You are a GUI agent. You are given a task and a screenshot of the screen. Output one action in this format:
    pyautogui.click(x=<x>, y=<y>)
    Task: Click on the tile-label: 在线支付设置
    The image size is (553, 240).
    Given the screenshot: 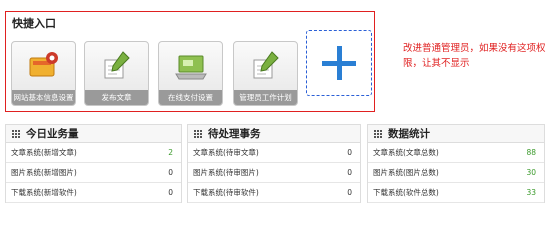 What is the action you would take?
    pyautogui.click(x=190, y=97)
    